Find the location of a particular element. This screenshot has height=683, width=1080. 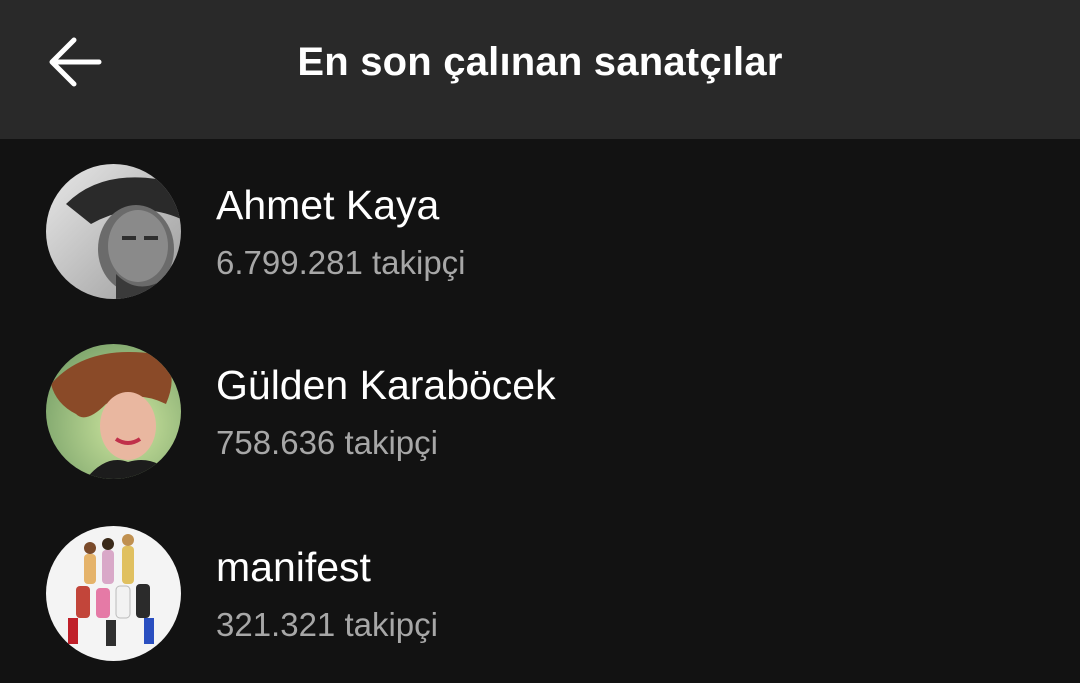

arrow-left-icon is located at coordinates (75, 62).